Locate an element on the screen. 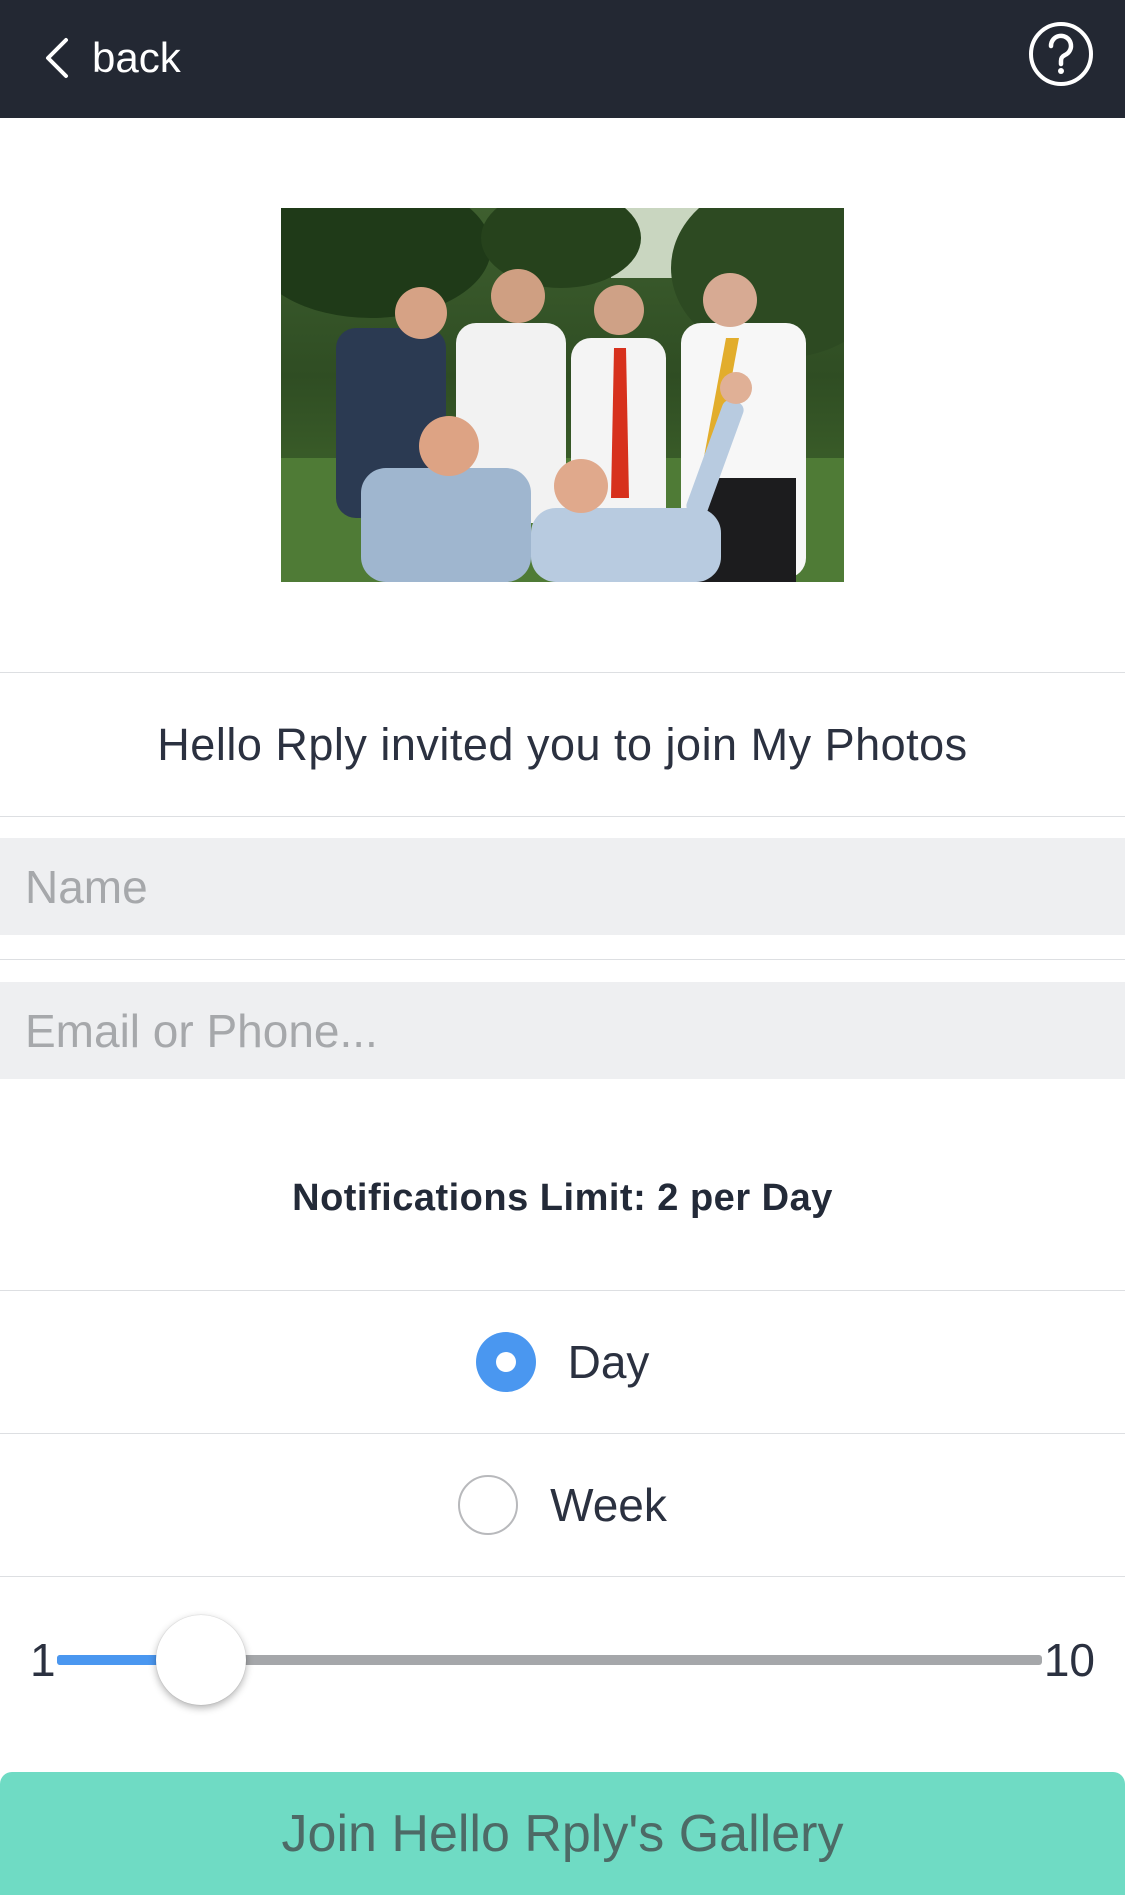  radio-button-unselected is located at coordinates (488, 1505).